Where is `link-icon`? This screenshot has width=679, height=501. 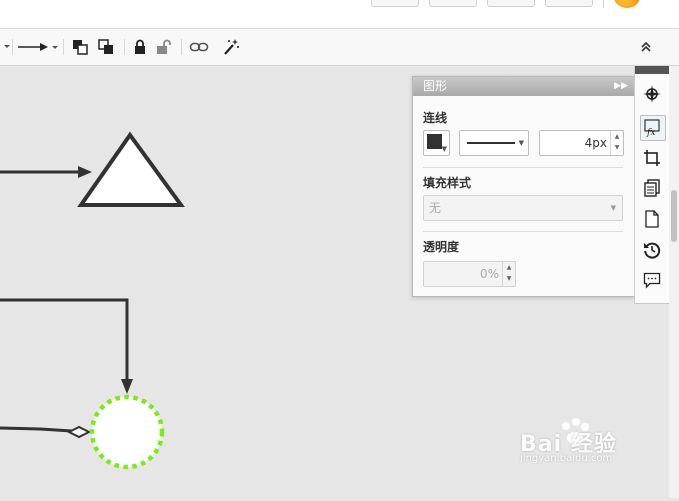
link-icon is located at coordinates (199, 47).